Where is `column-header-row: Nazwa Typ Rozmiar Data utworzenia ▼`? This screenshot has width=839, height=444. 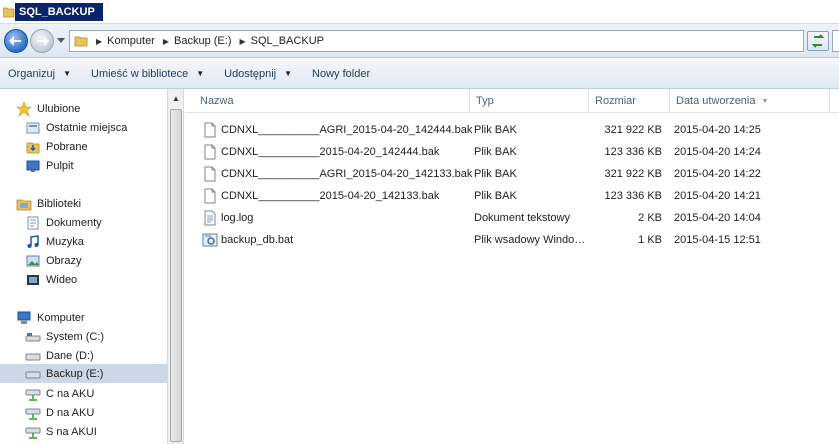 column-header-row: Nazwa Typ Rozmiar Data utworzenia ▼ is located at coordinates (512, 101).